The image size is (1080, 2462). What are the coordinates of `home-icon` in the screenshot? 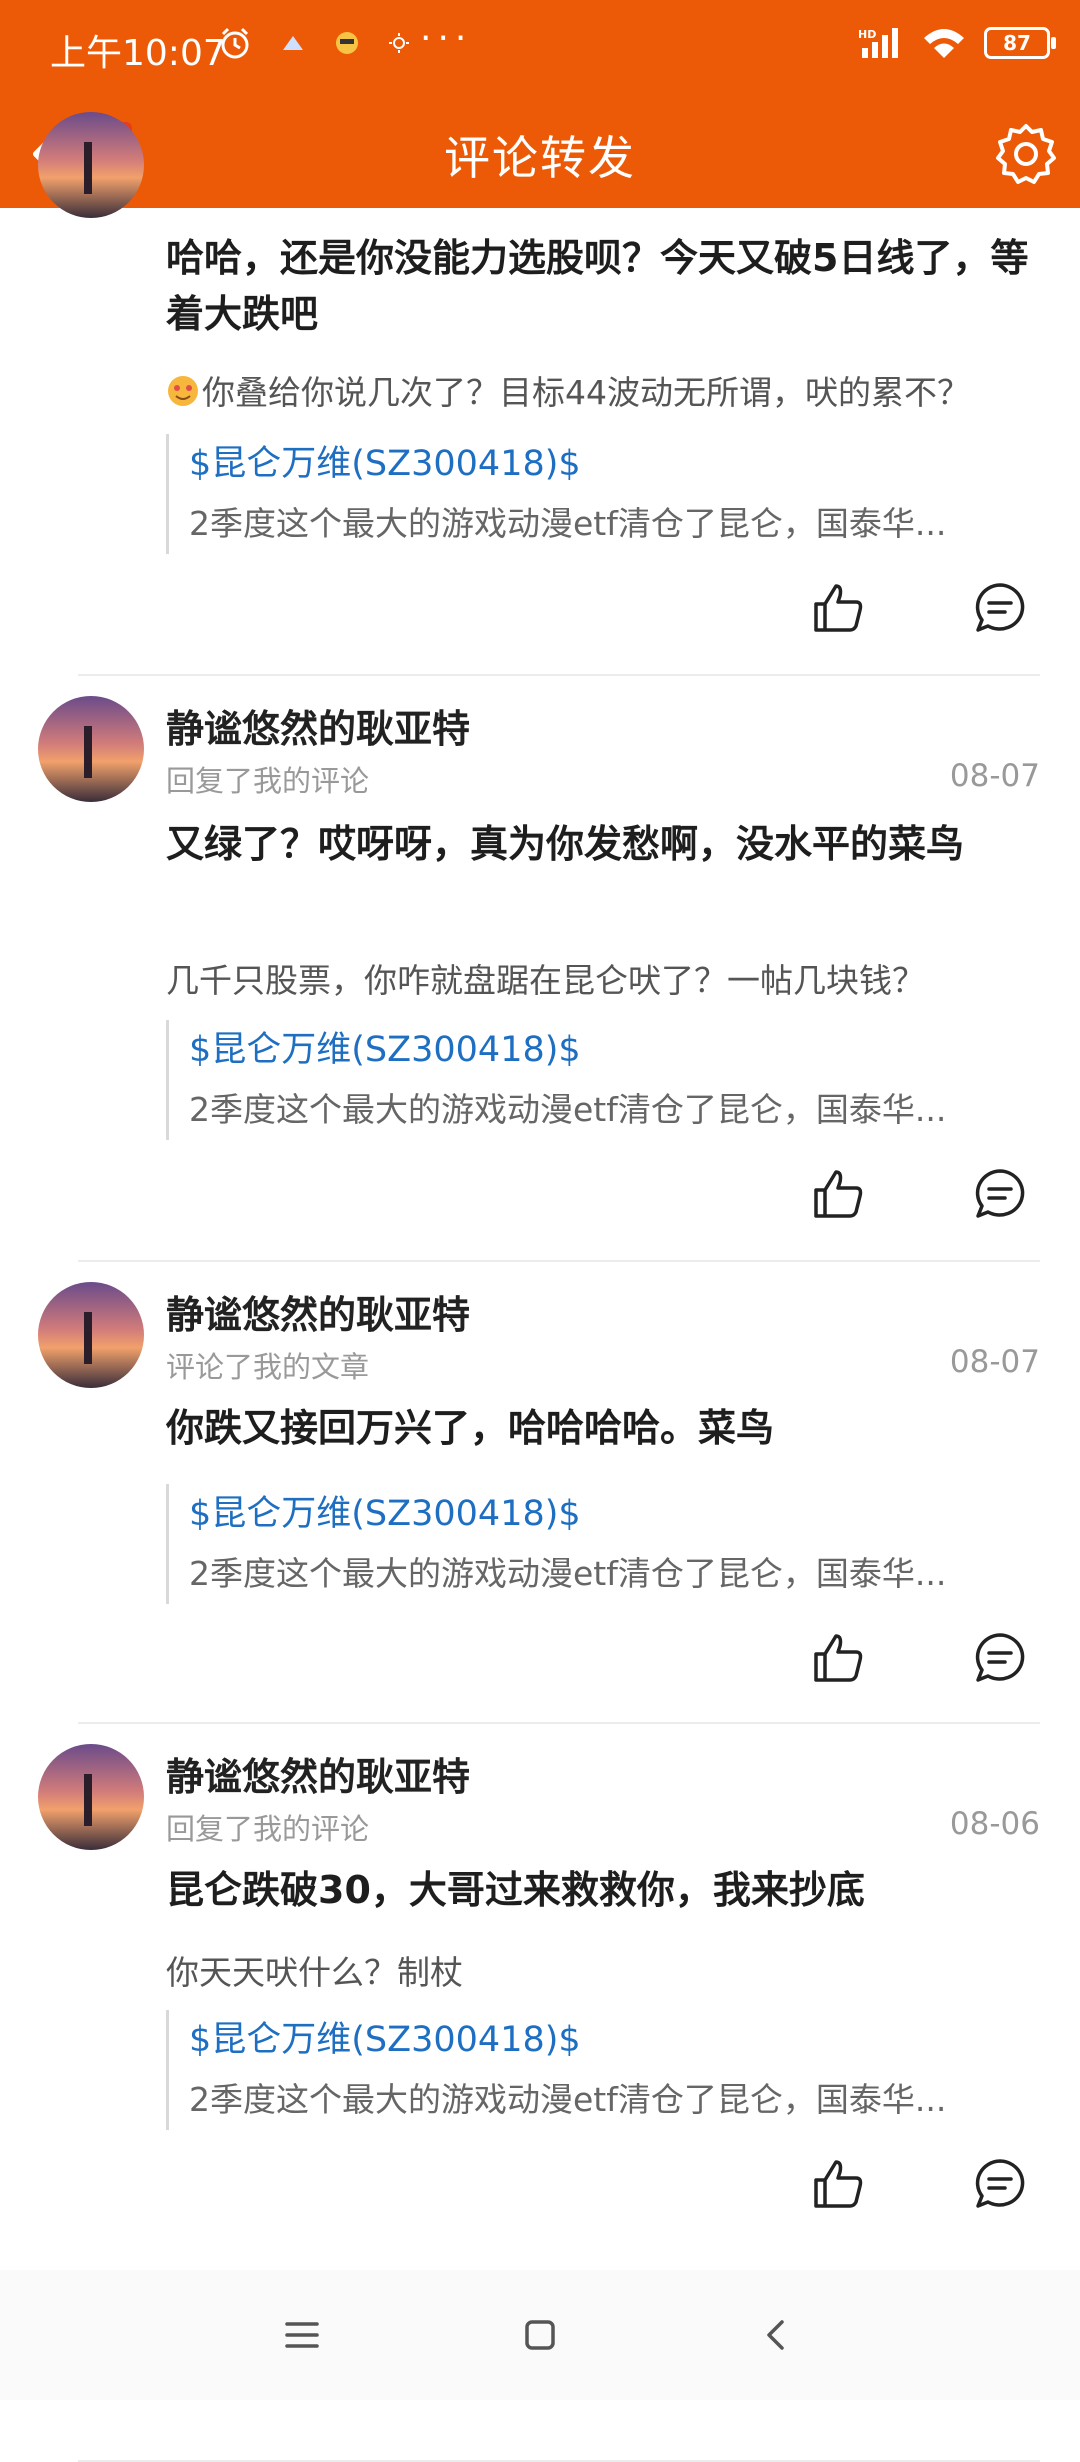 It's located at (540, 2335).